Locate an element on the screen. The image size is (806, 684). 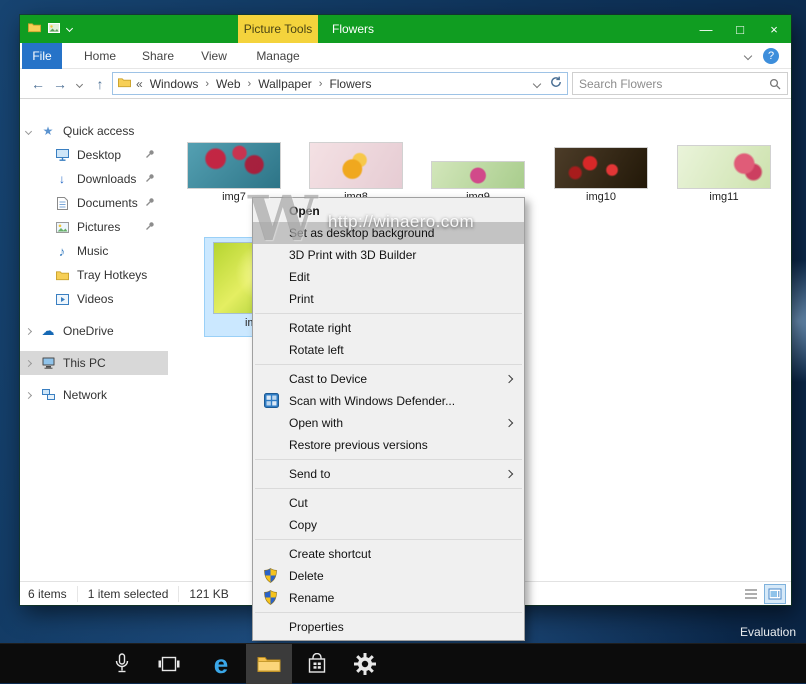
microphone-icon is located at coordinates (122, 664).